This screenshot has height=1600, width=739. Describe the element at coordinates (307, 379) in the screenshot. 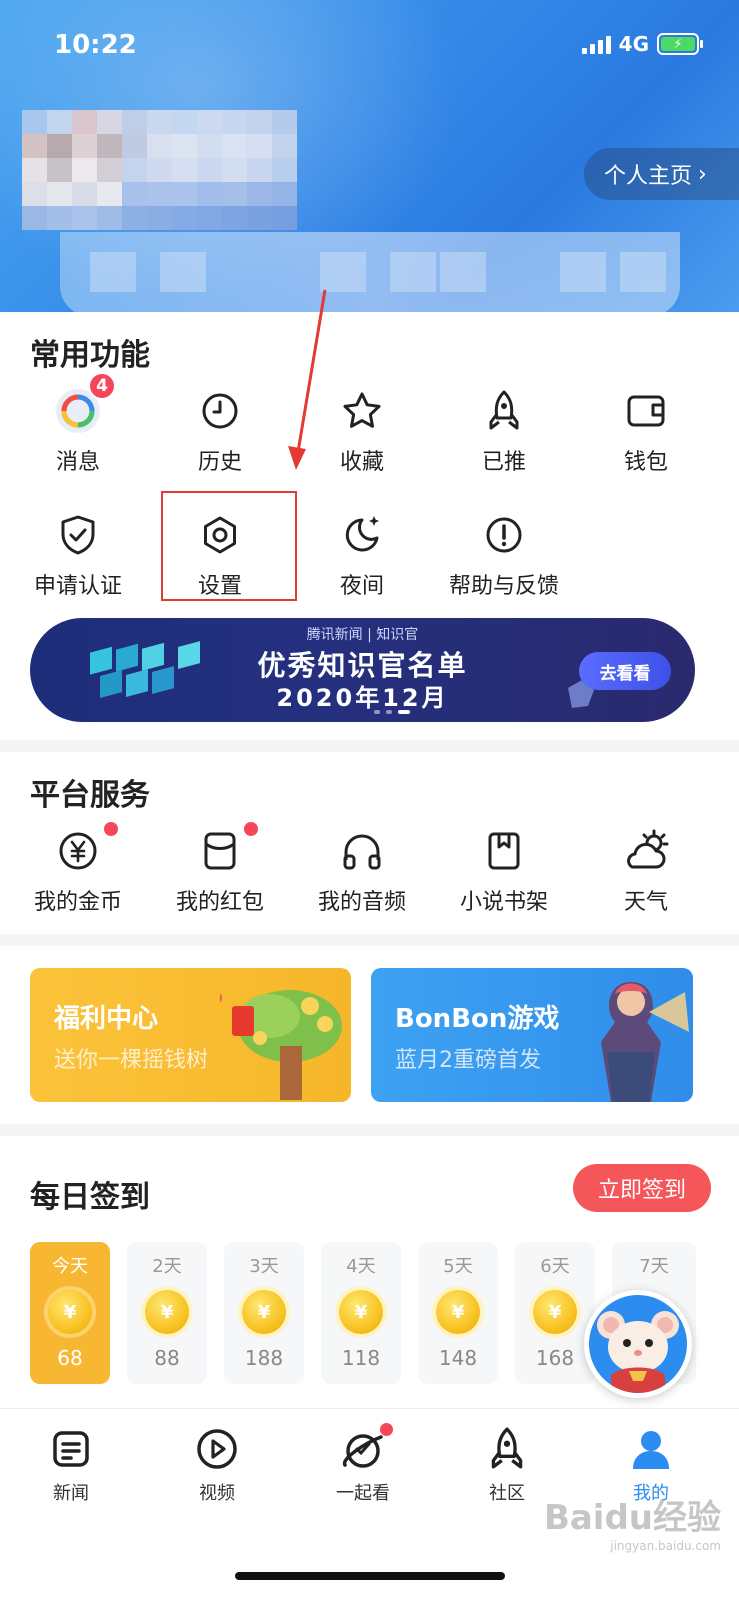

I see `annotation-arrow-icon` at that location.